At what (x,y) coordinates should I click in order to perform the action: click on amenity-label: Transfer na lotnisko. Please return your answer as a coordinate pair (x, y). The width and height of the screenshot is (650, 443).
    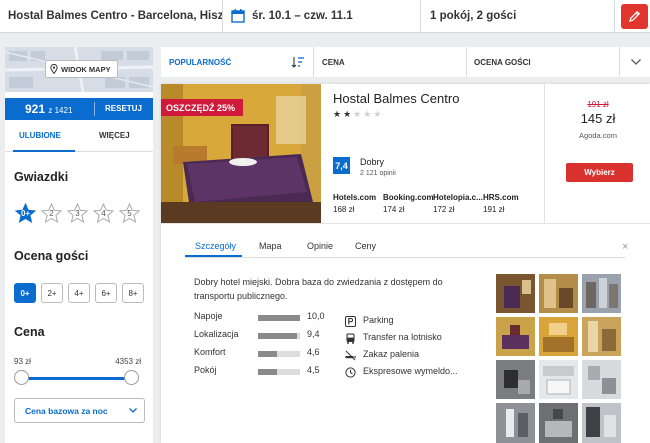
    Looking at the image, I should click on (402, 337).